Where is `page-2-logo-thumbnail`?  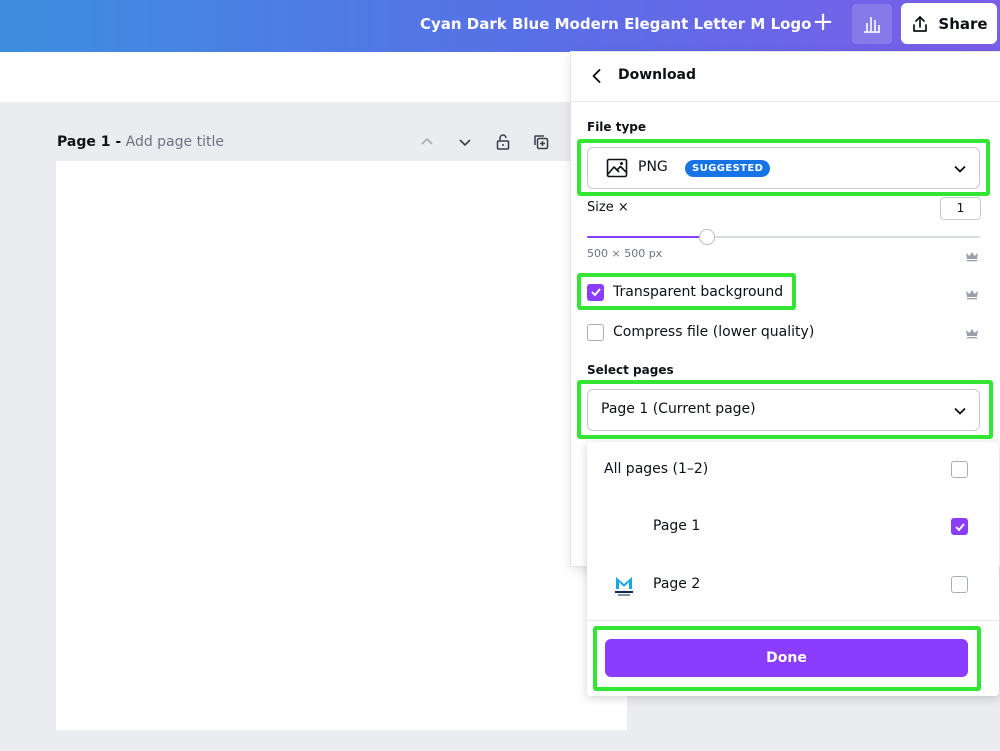
page-2-logo-thumbnail is located at coordinates (624, 586).